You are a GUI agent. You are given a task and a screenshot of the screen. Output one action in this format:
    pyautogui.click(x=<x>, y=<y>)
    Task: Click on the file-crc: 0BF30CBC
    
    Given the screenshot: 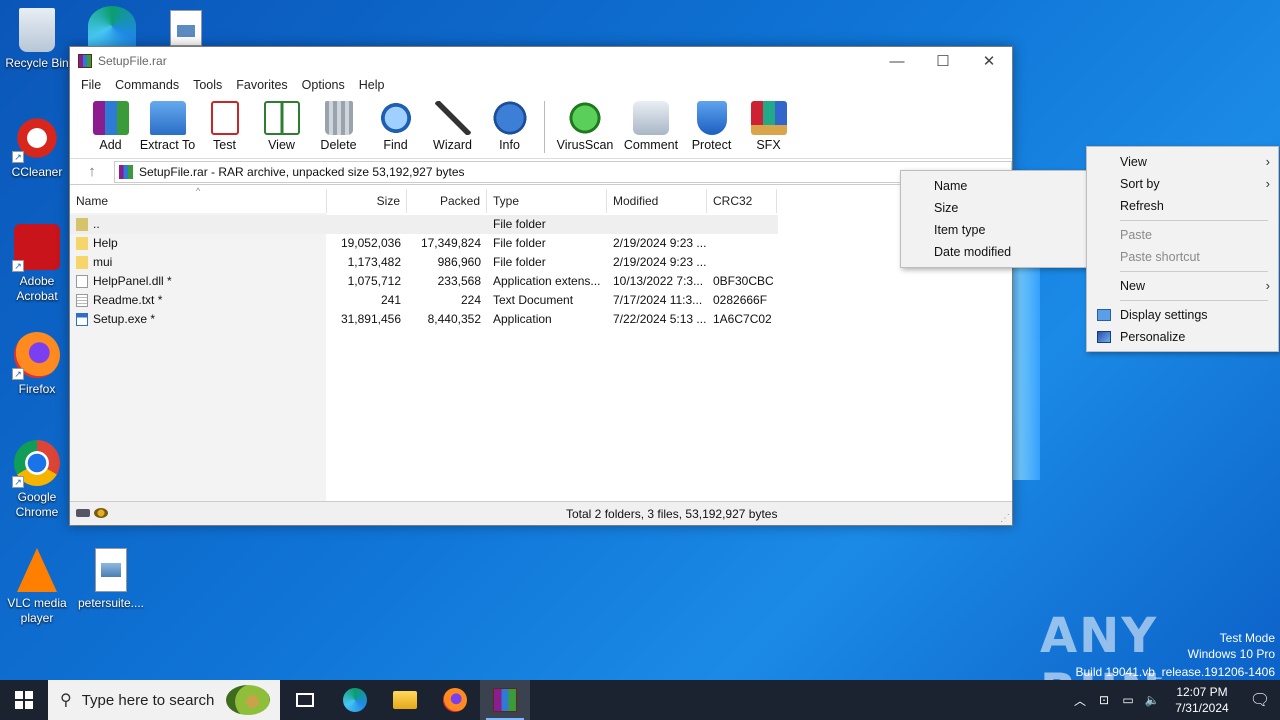 What is the action you would take?
    pyautogui.click(x=743, y=281)
    